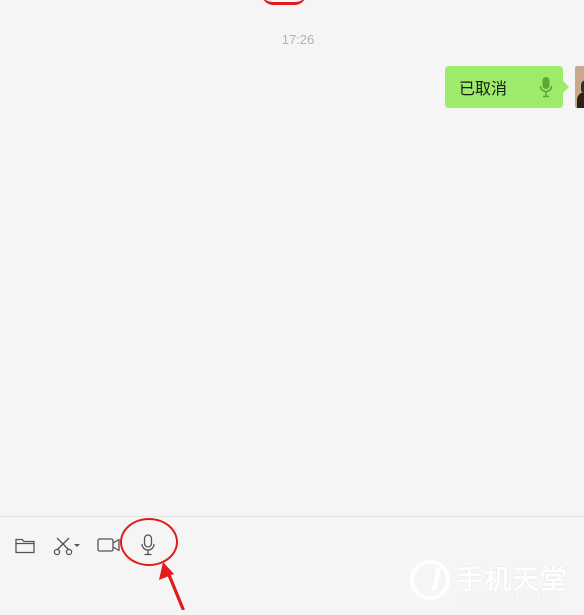 This screenshot has height=615, width=584. I want to click on folder-icon, so click(25, 545).